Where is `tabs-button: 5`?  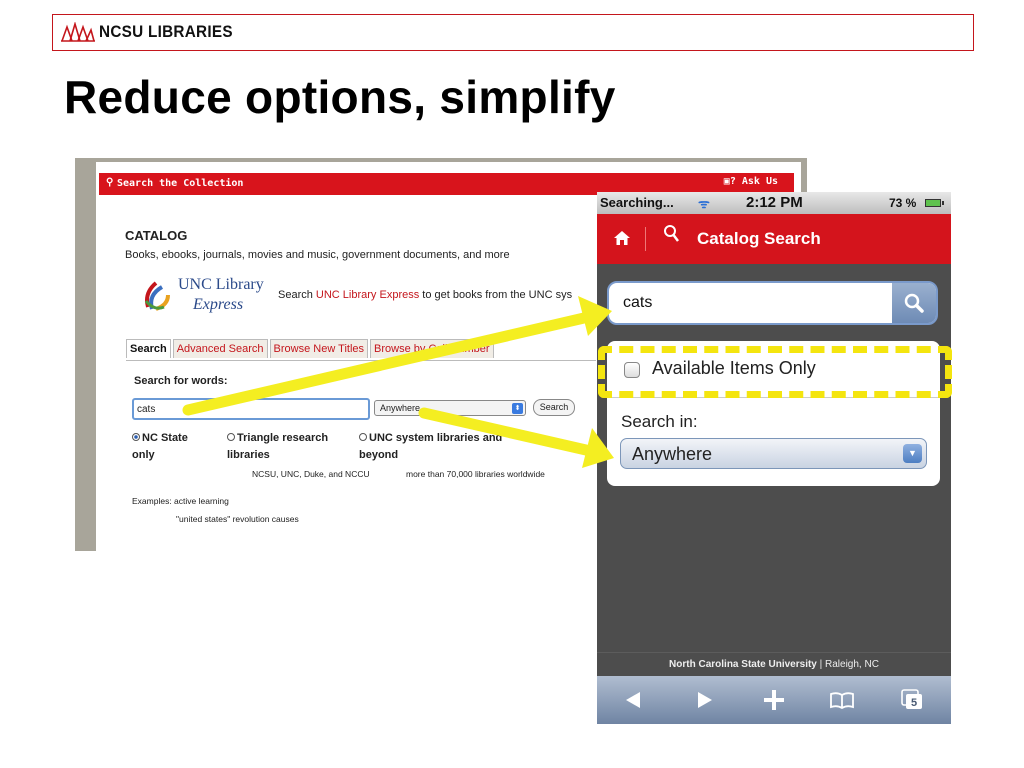 tabs-button: 5 is located at coordinates (912, 700).